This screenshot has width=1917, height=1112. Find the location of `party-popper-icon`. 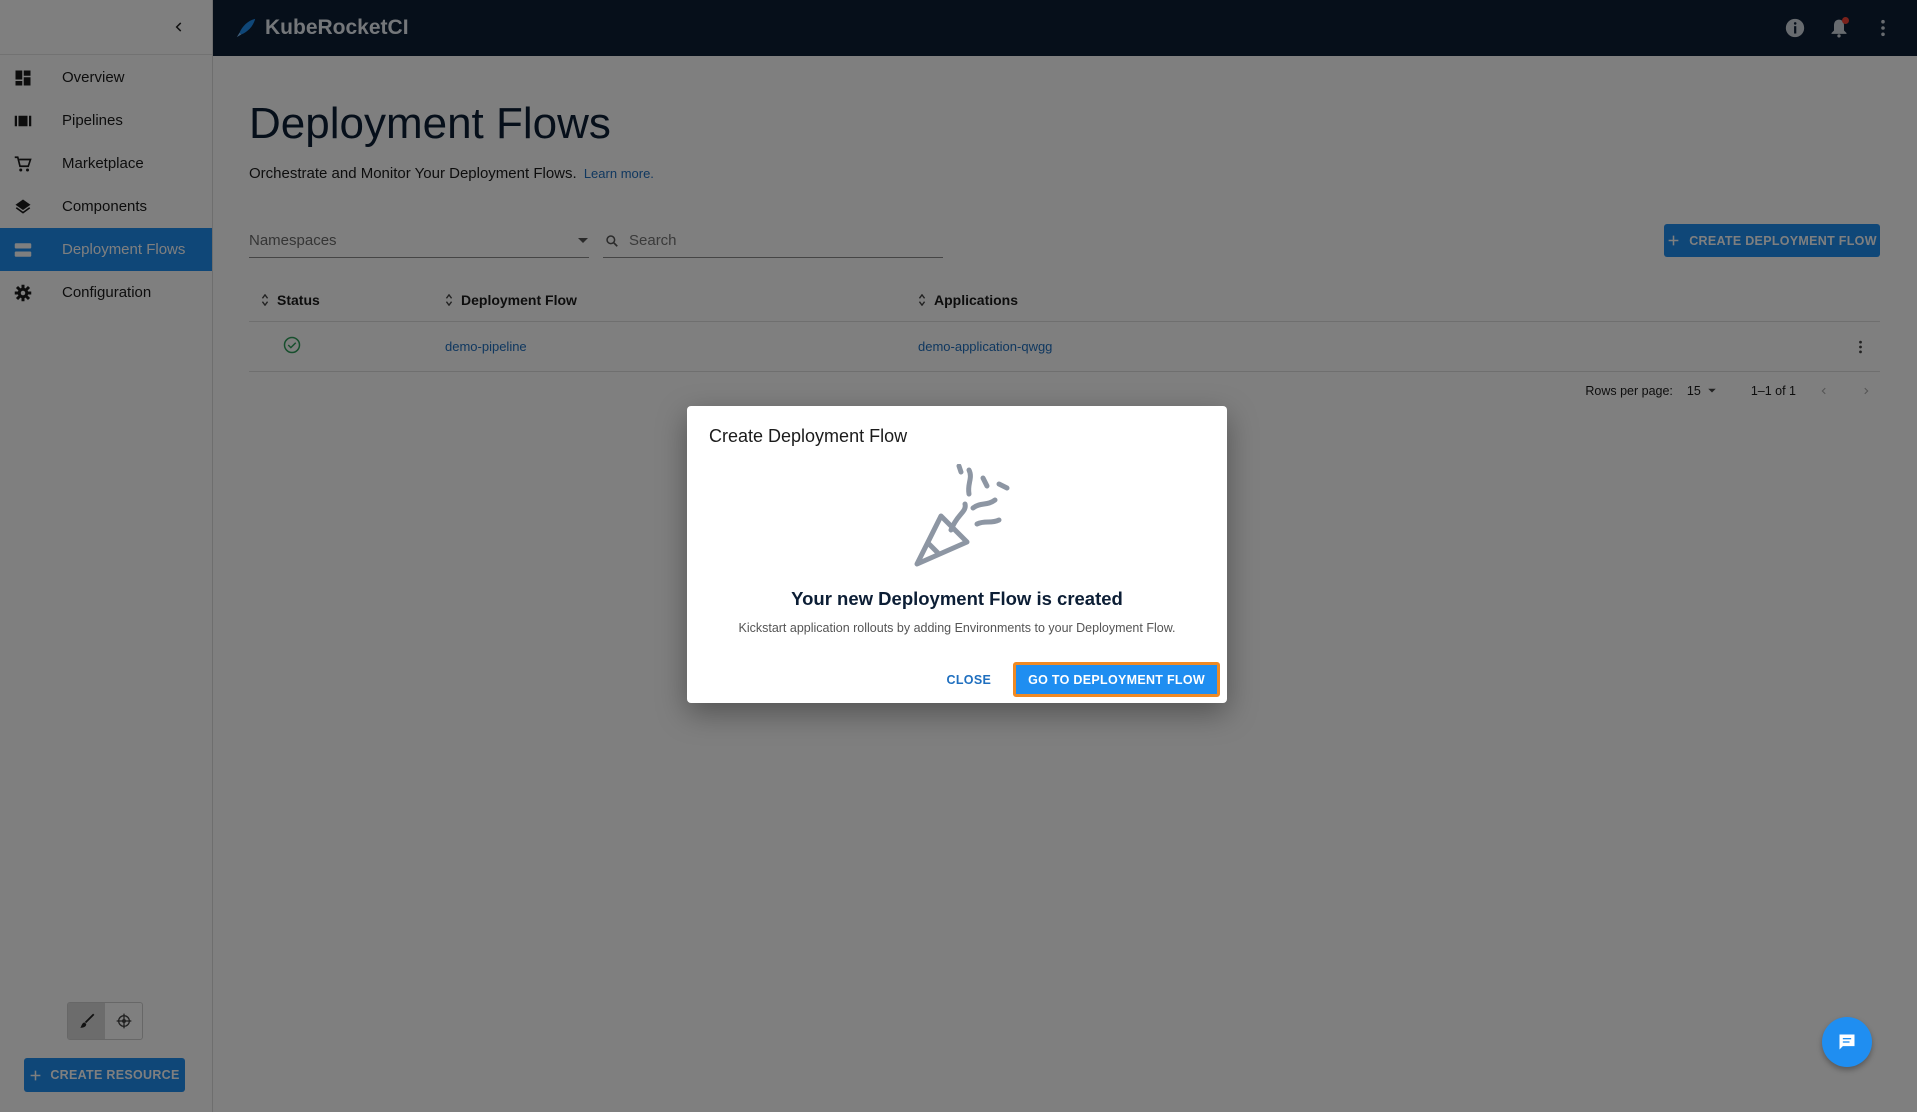

party-popper-icon is located at coordinates (962, 515).